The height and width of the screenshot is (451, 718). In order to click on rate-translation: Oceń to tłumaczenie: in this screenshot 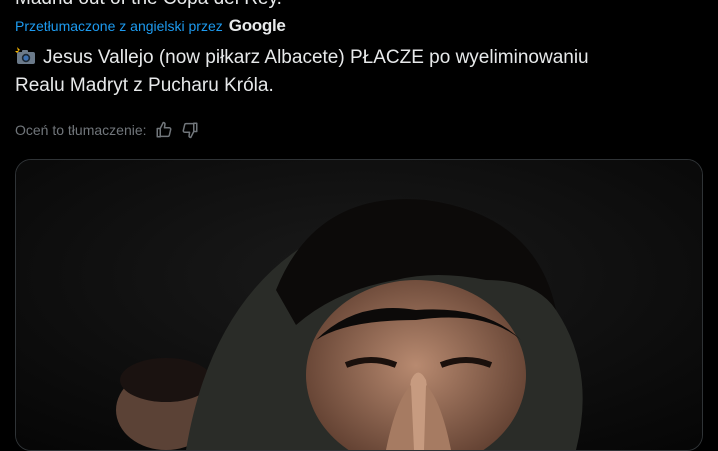, I will do `click(107, 130)`.